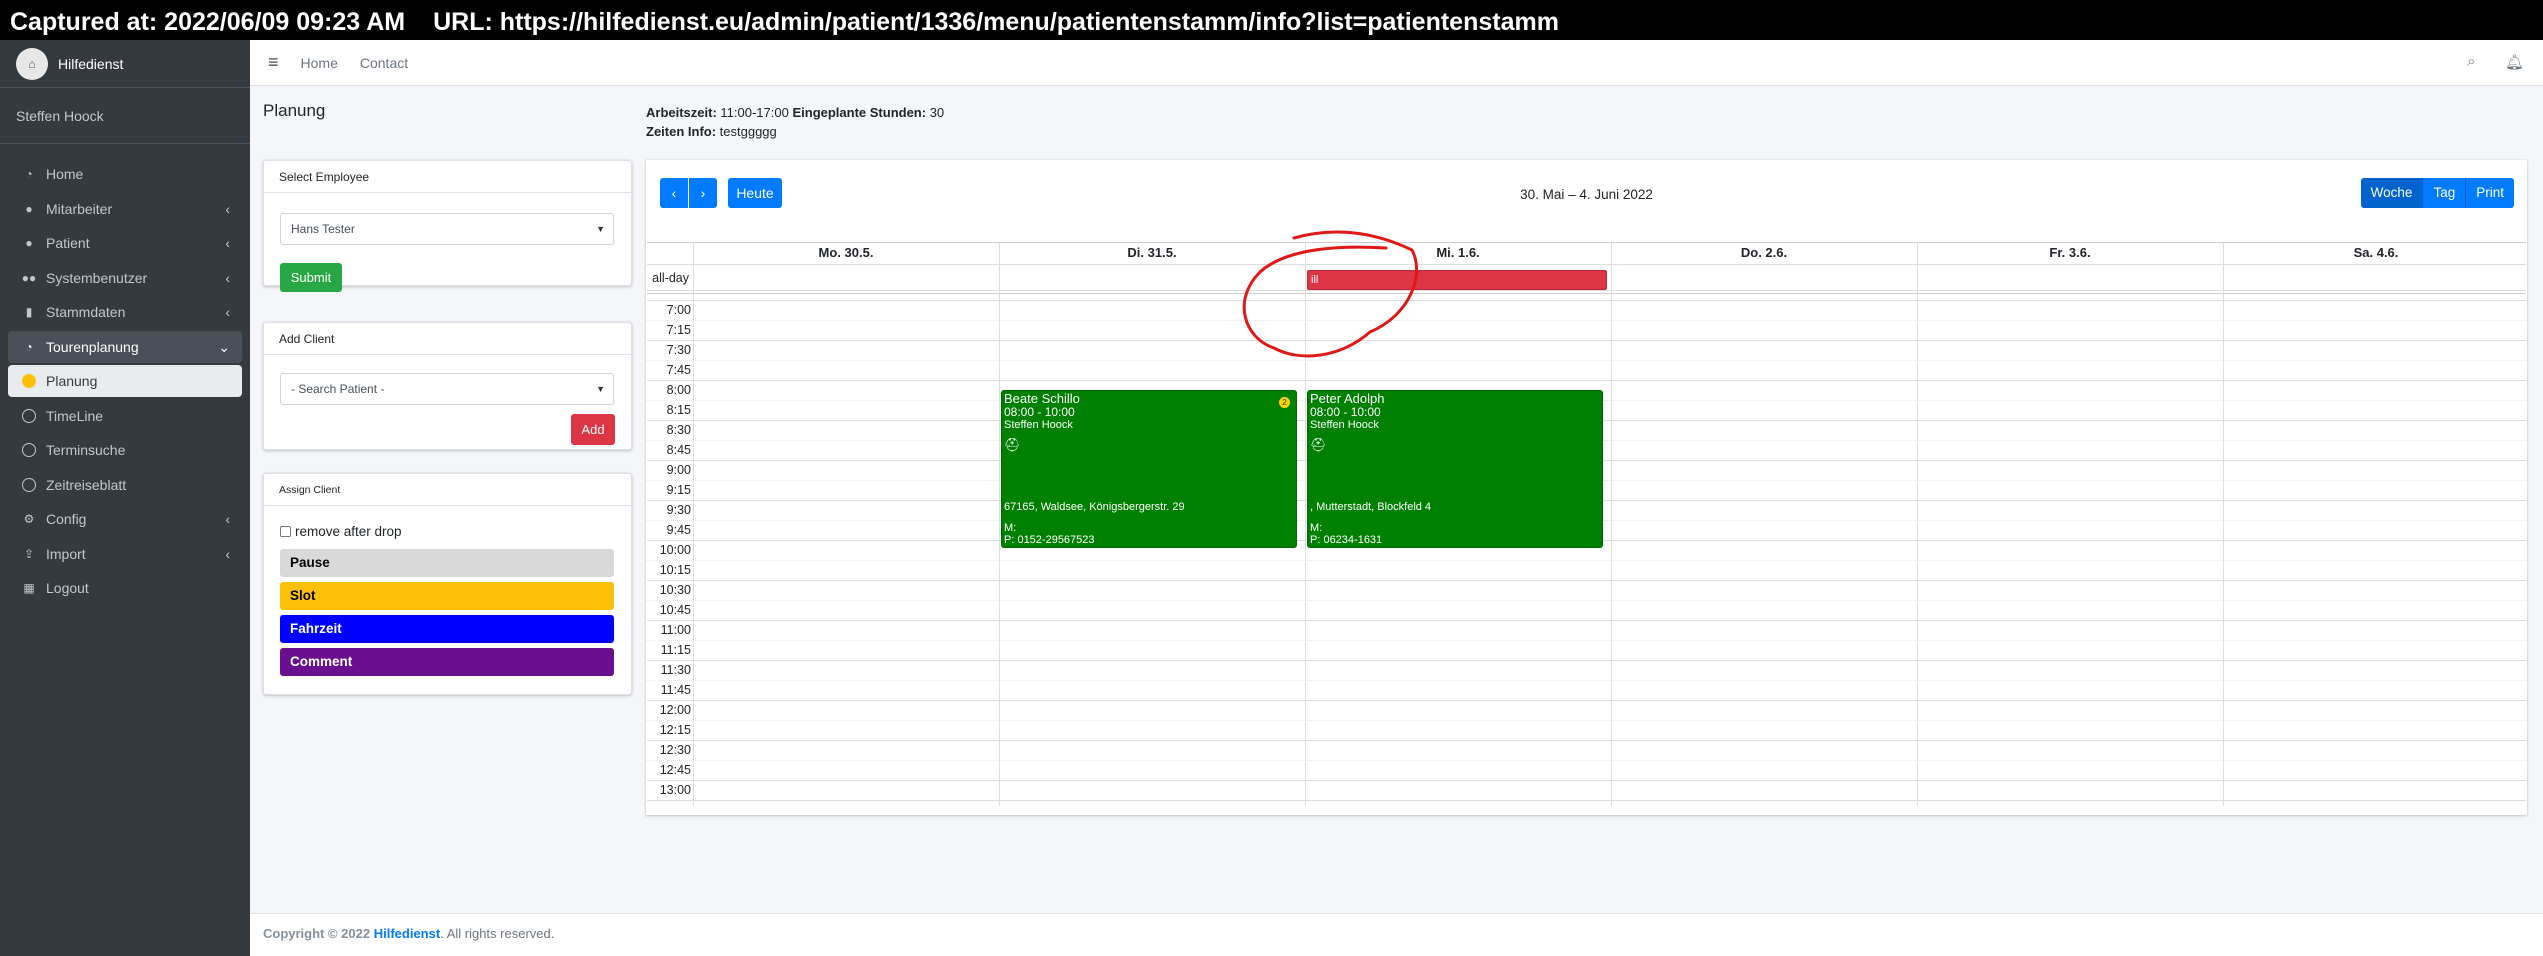 This screenshot has height=956, width=2543. What do you see at coordinates (447, 629) in the screenshot?
I see `chip-fahrzeit: Fahrzeit` at bounding box center [447, 629].